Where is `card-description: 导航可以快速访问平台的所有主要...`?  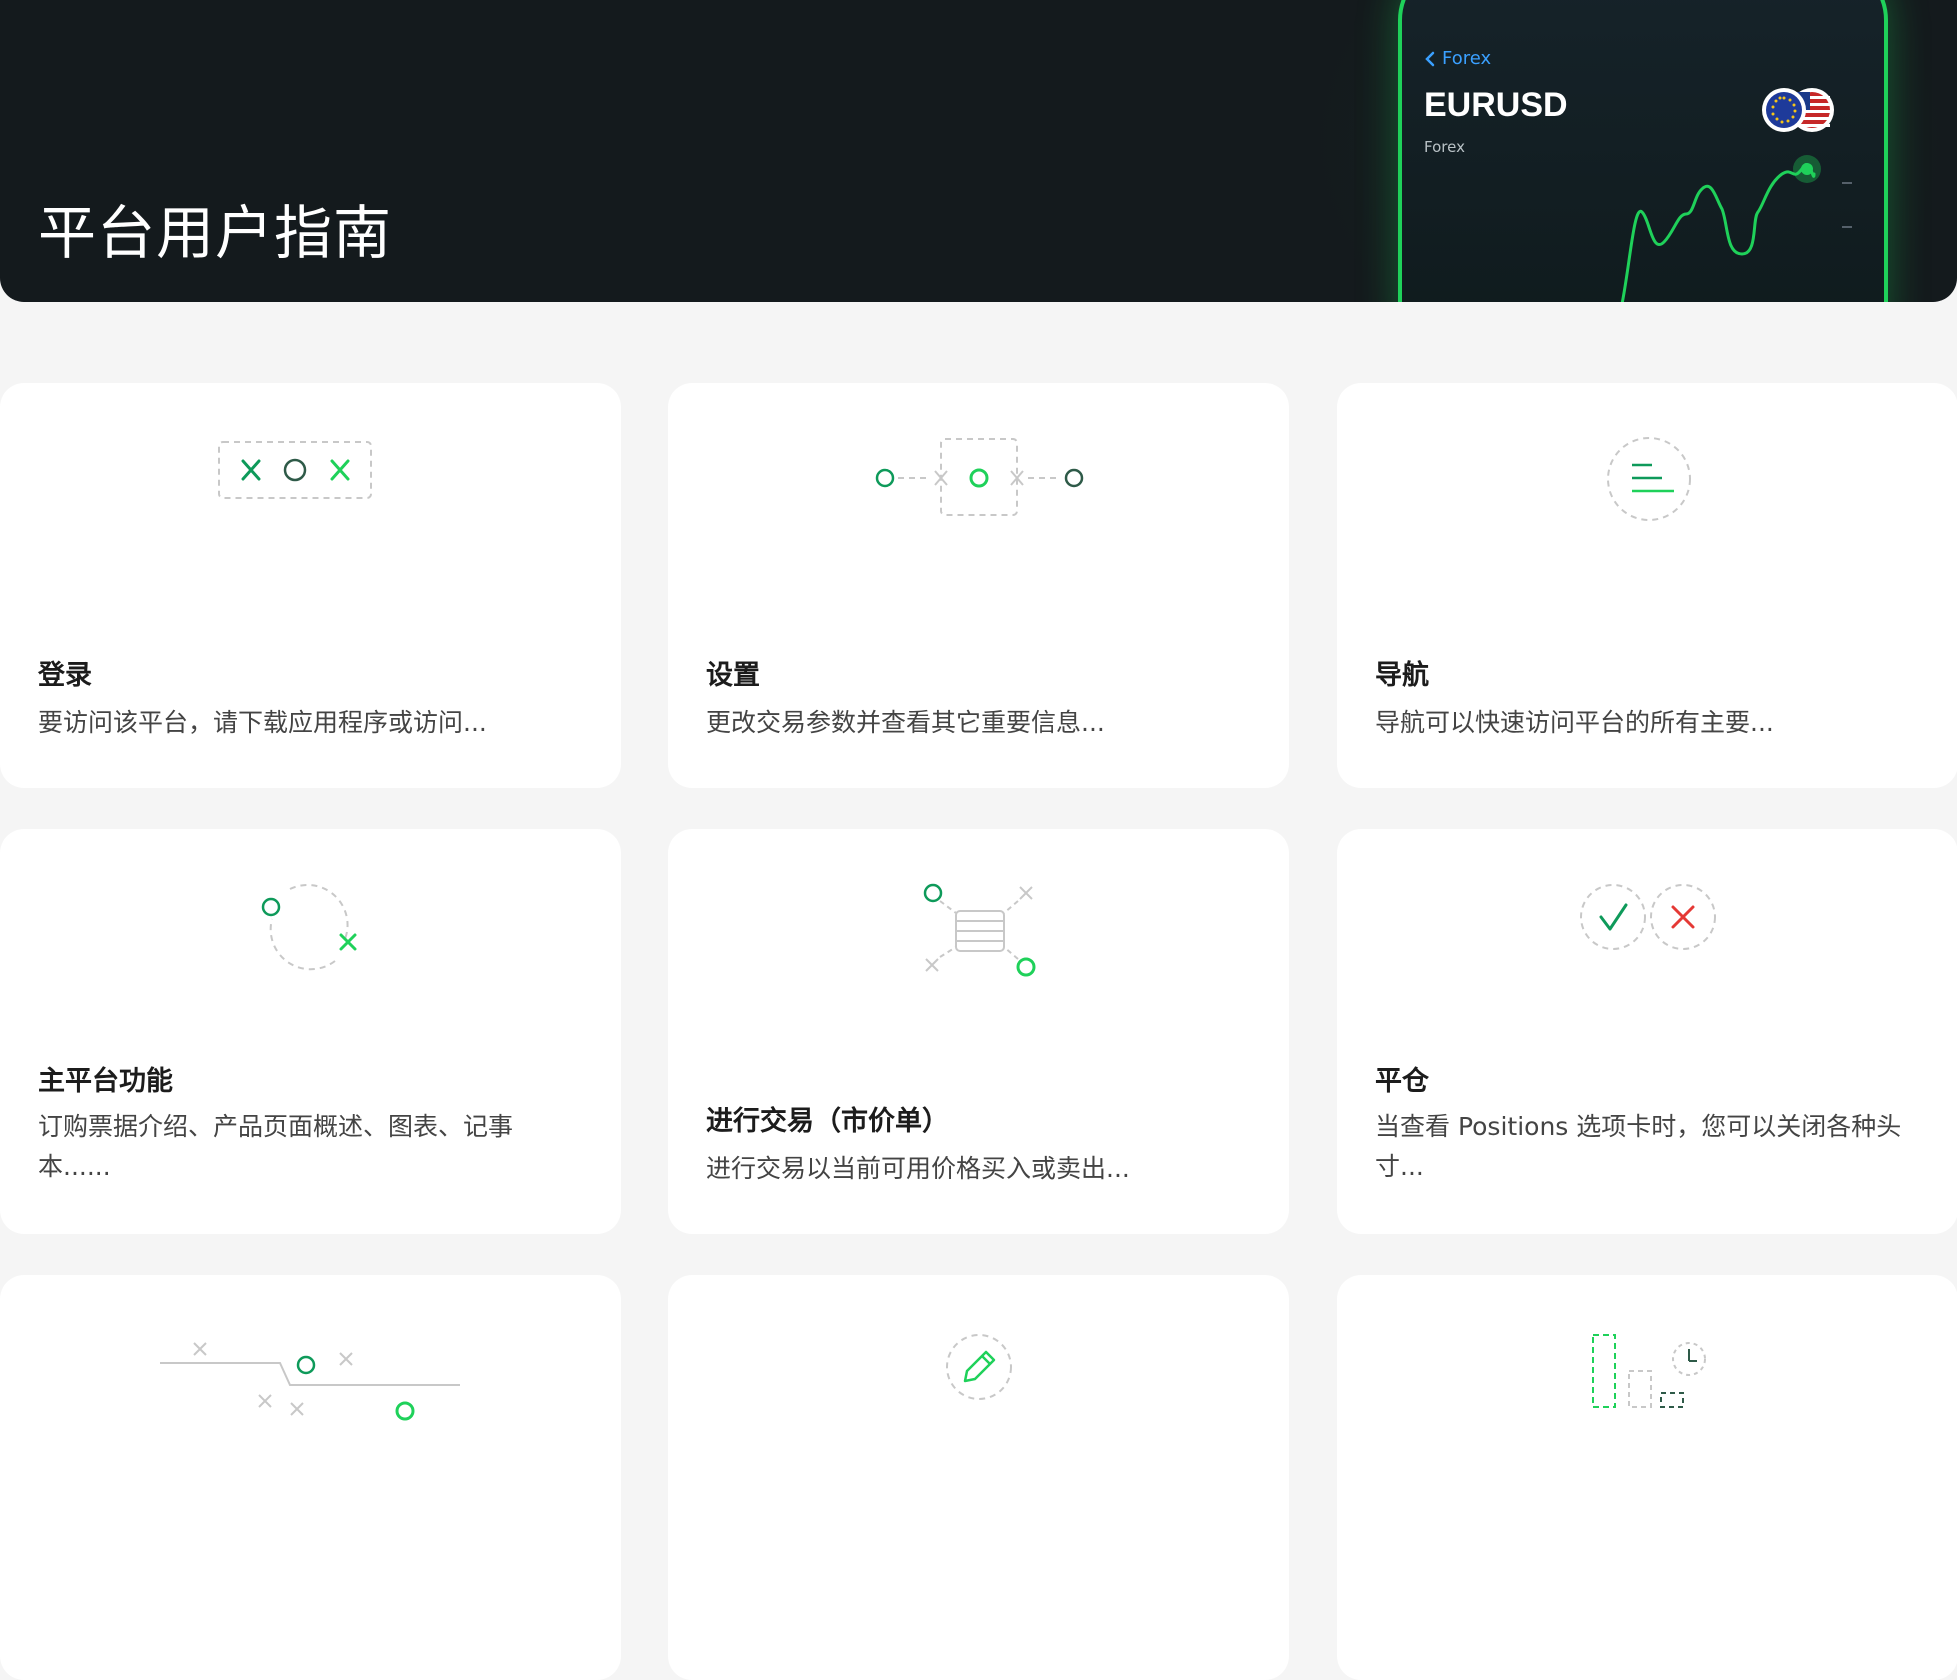
card-description: 导航可以快速访问平台的所有主要... is located at coordinates (1574, 722).